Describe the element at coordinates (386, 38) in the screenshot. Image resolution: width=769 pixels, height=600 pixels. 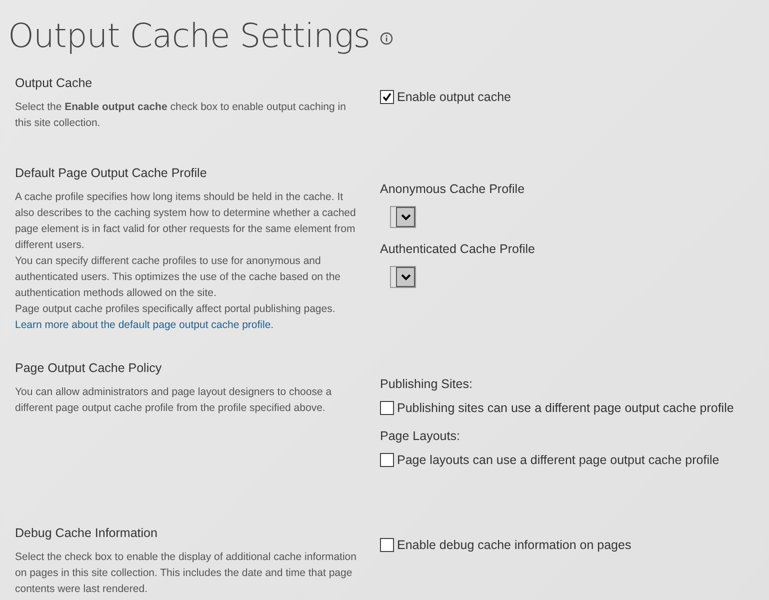
I see `info-icon` at that location.